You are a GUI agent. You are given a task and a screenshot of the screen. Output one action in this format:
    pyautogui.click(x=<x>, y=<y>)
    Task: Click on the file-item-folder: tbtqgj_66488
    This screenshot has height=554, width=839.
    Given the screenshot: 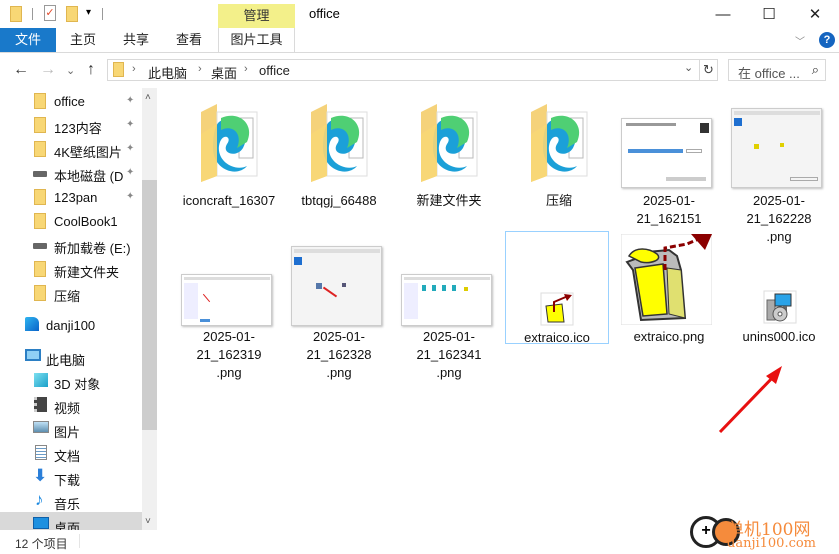 What is the action you would take?
    pyautogui.click(x=339, y=155)
    